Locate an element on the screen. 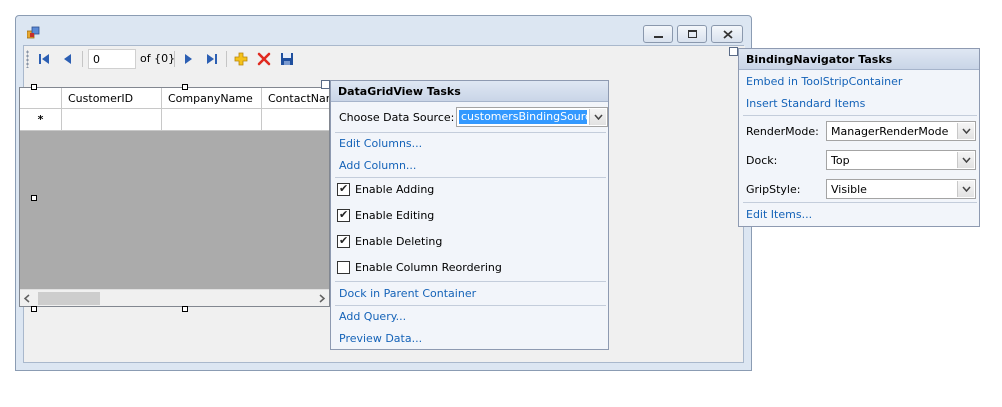  gripstyle-label: GripStyle: is located at coordinates (773, 189).